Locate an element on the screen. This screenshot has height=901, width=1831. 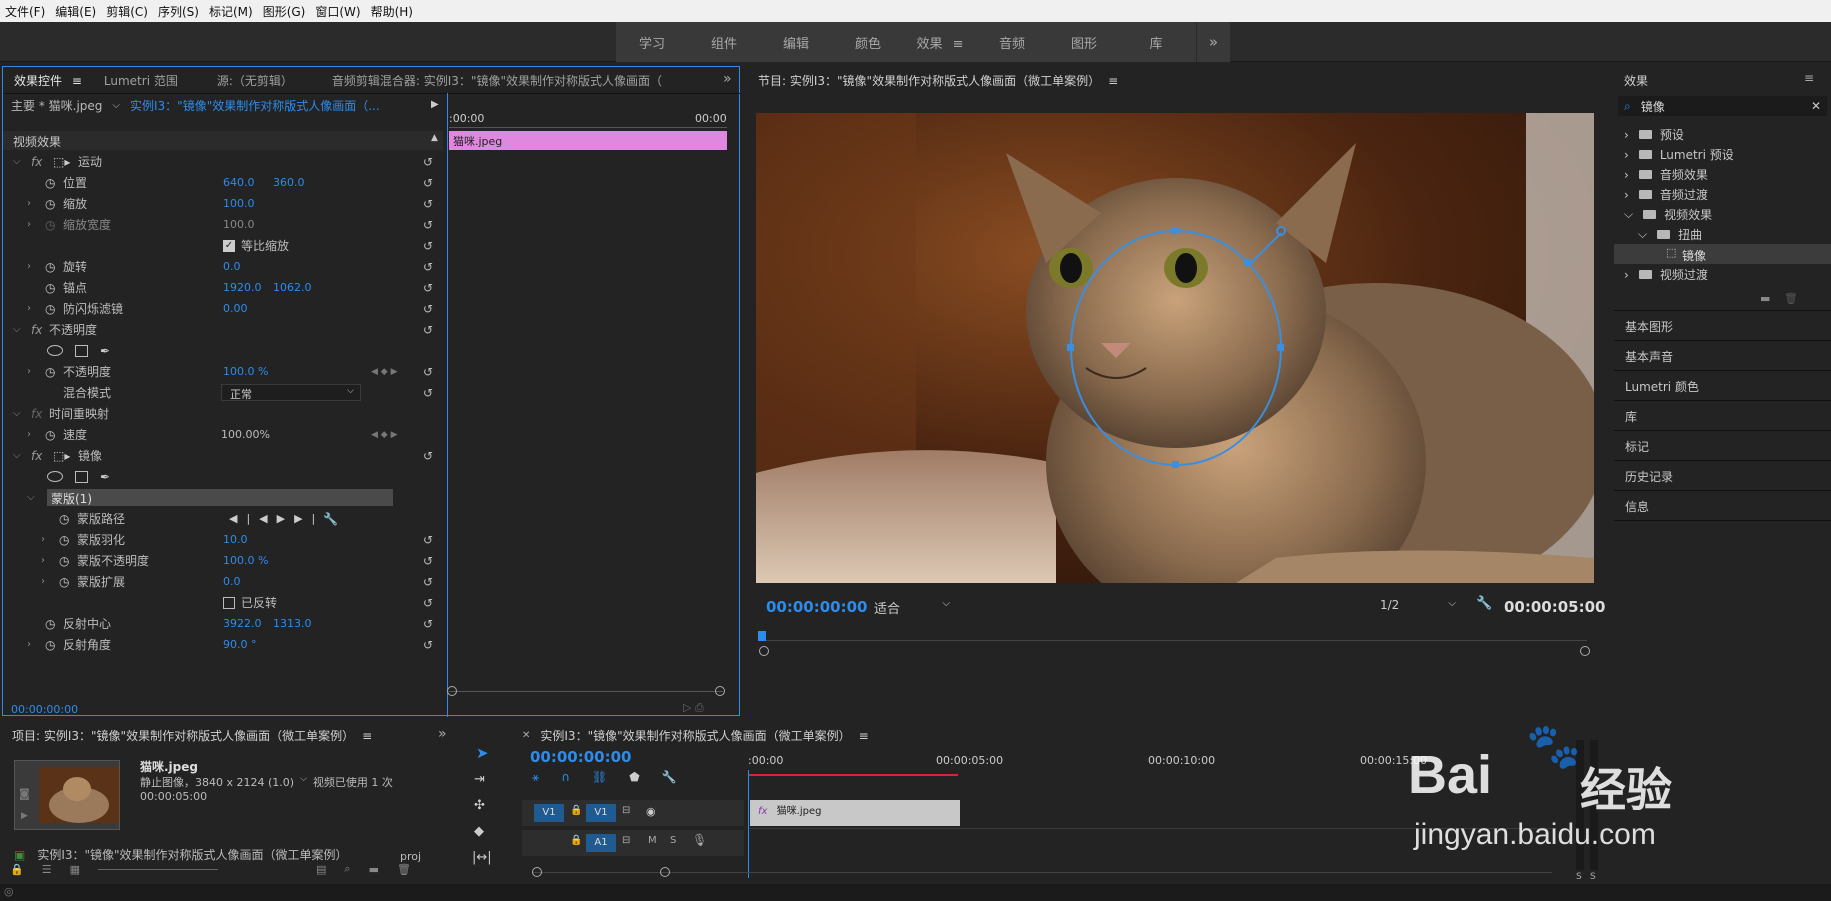
pen-mask-icon: ✒ is located at coordinates (105, 351).